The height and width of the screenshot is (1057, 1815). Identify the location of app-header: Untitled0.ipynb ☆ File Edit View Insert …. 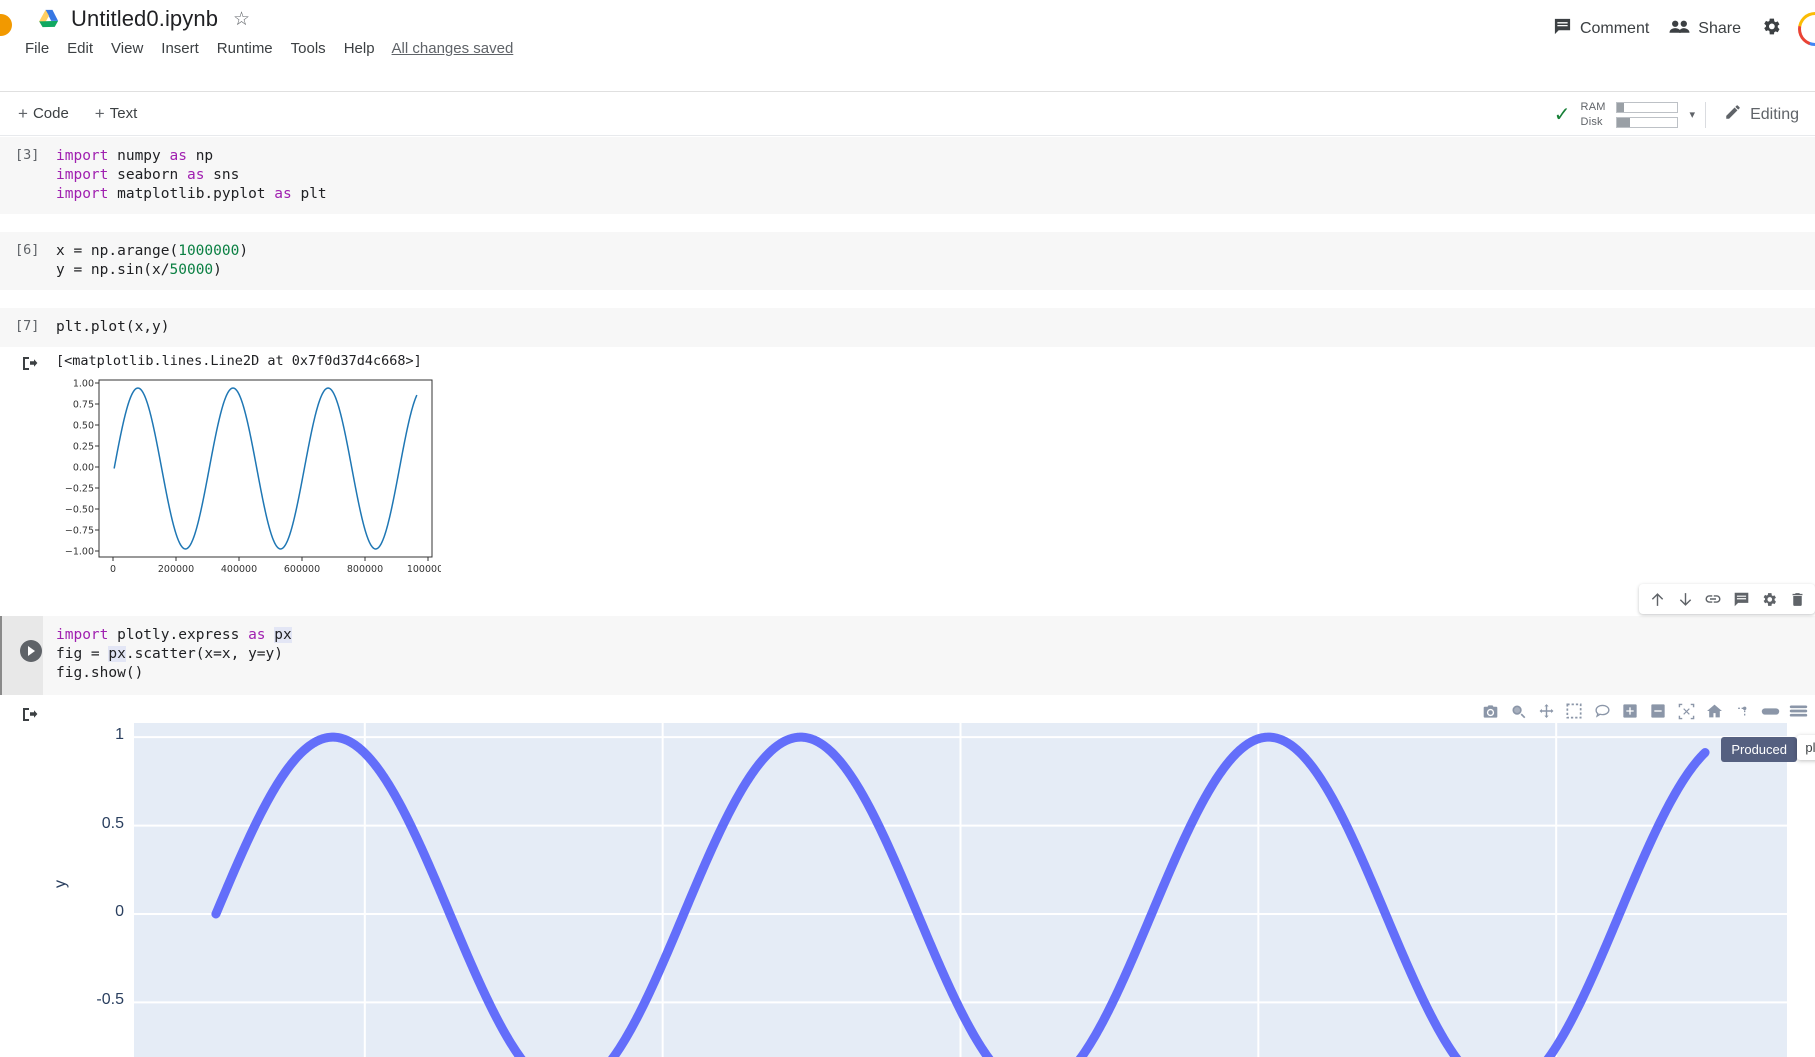
(907, 46).